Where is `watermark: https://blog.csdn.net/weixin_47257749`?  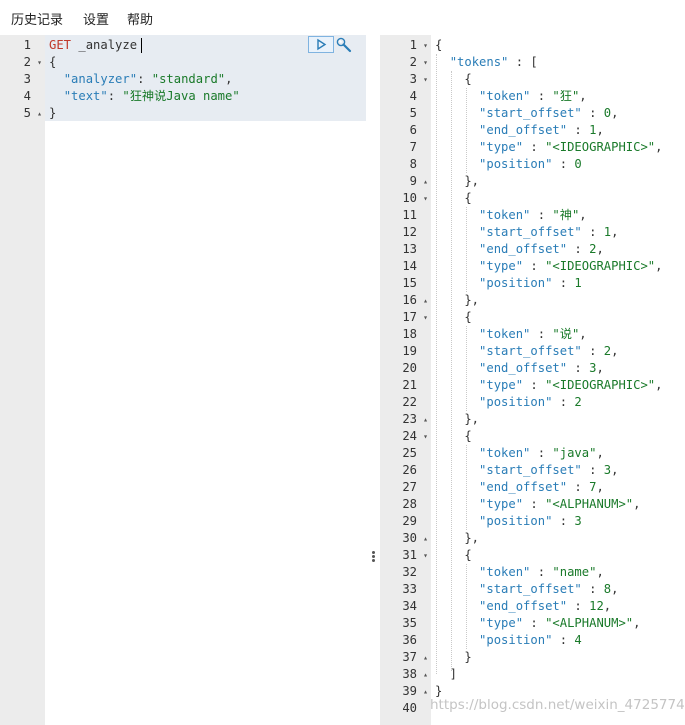 watermark: https://blog.csdn.net/weixin_47257749 is located at coordinates (557, 705).